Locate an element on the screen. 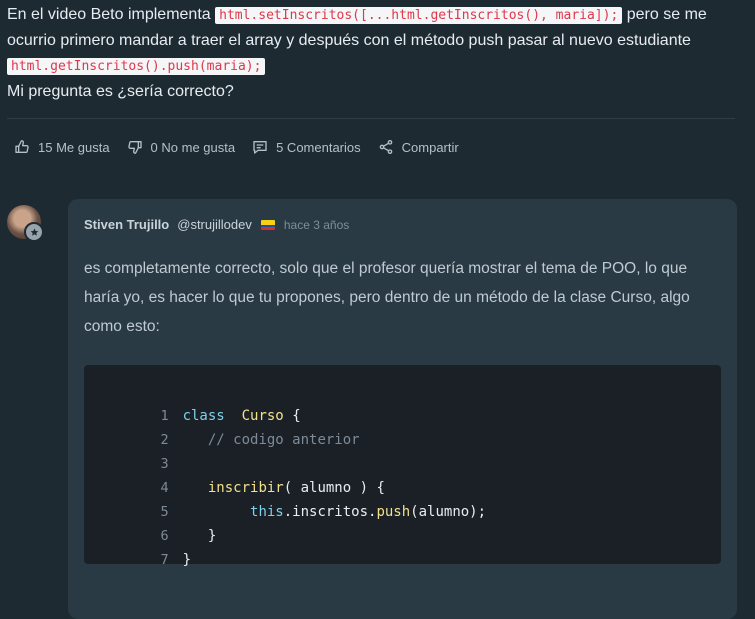 The image size is (755, 619). comments-button: 5 Comentarios is located at coordinates (306, 147).